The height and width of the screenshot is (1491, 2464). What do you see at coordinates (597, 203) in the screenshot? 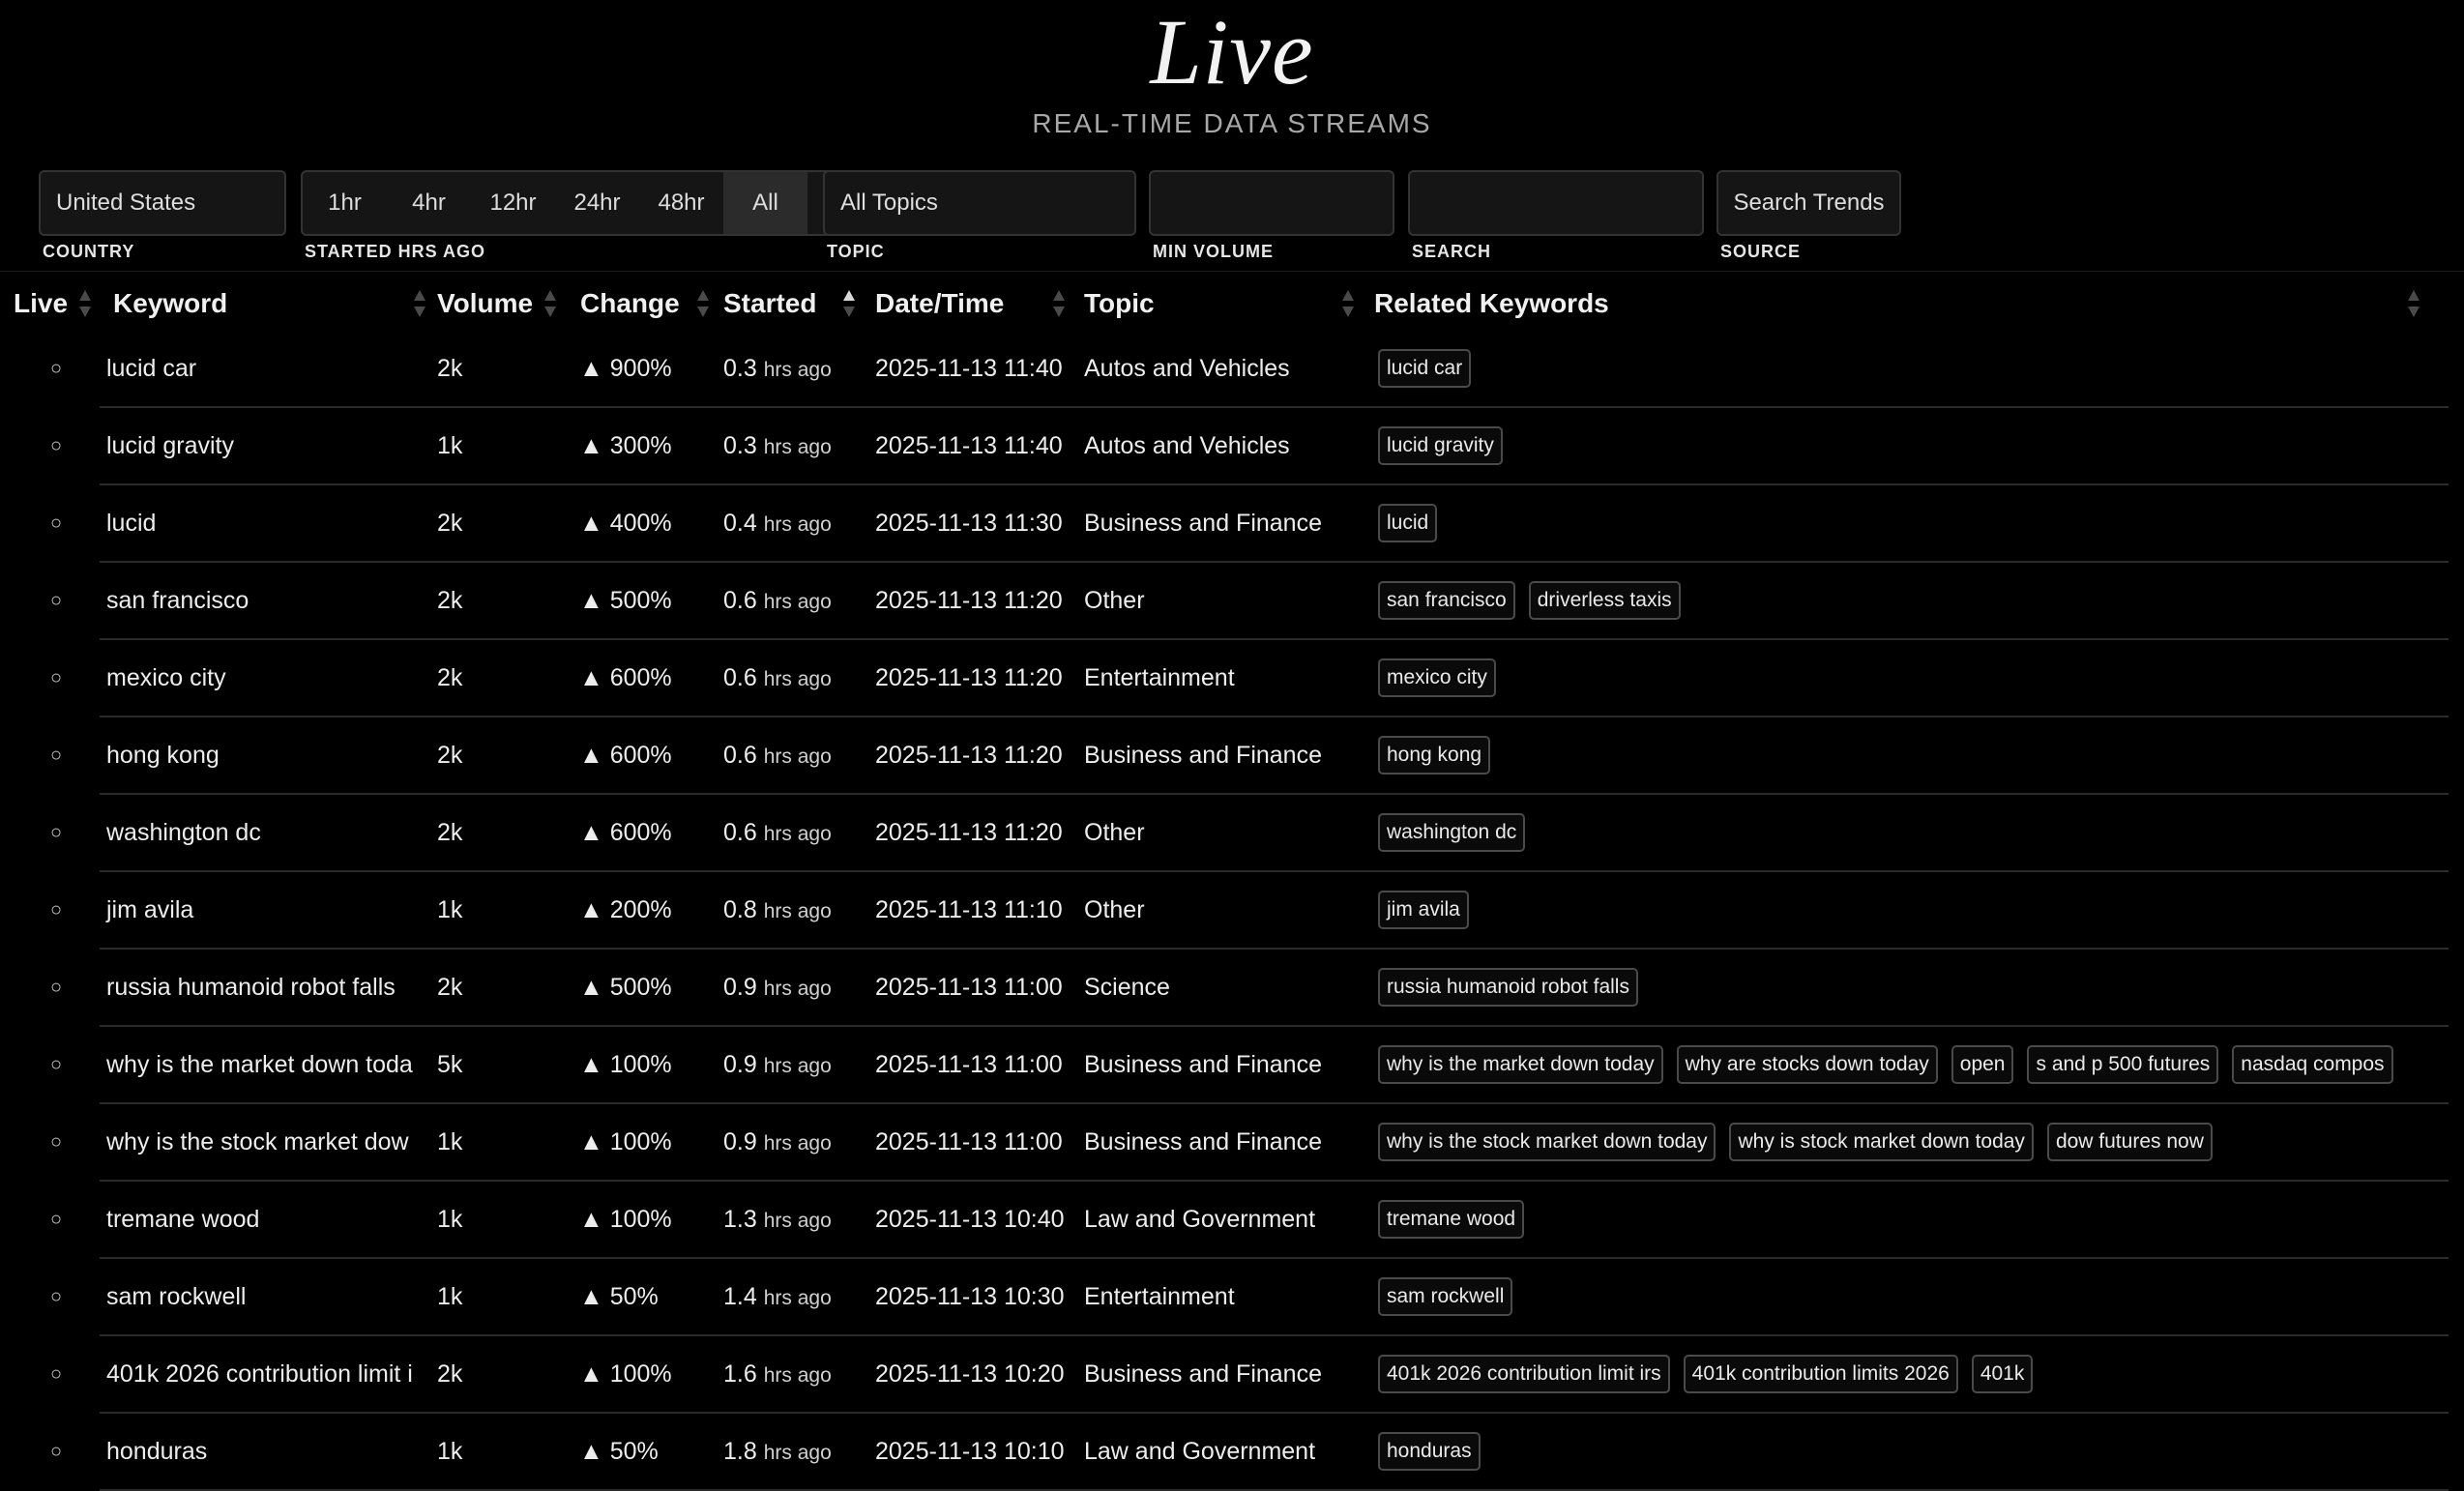
I see `started-option: 24hr` at bounding box center [597, 203].